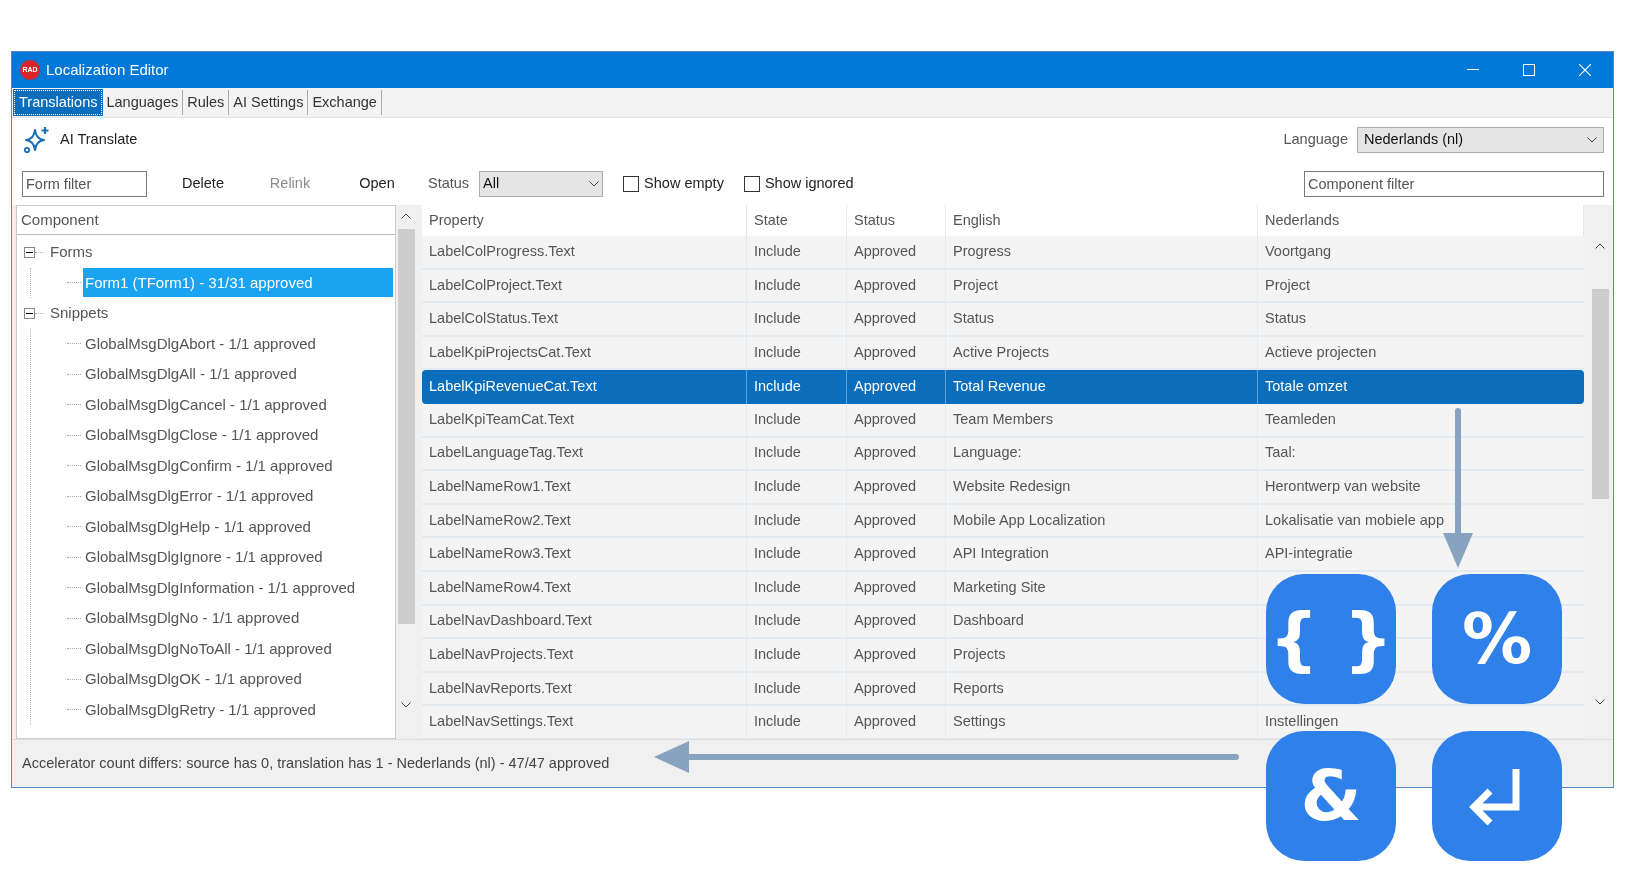  What do you see at coordinates (584, 587) in the screenshot?
I see `table-cell: LabelNameRow4.Text` at bounding box center [584, 587].